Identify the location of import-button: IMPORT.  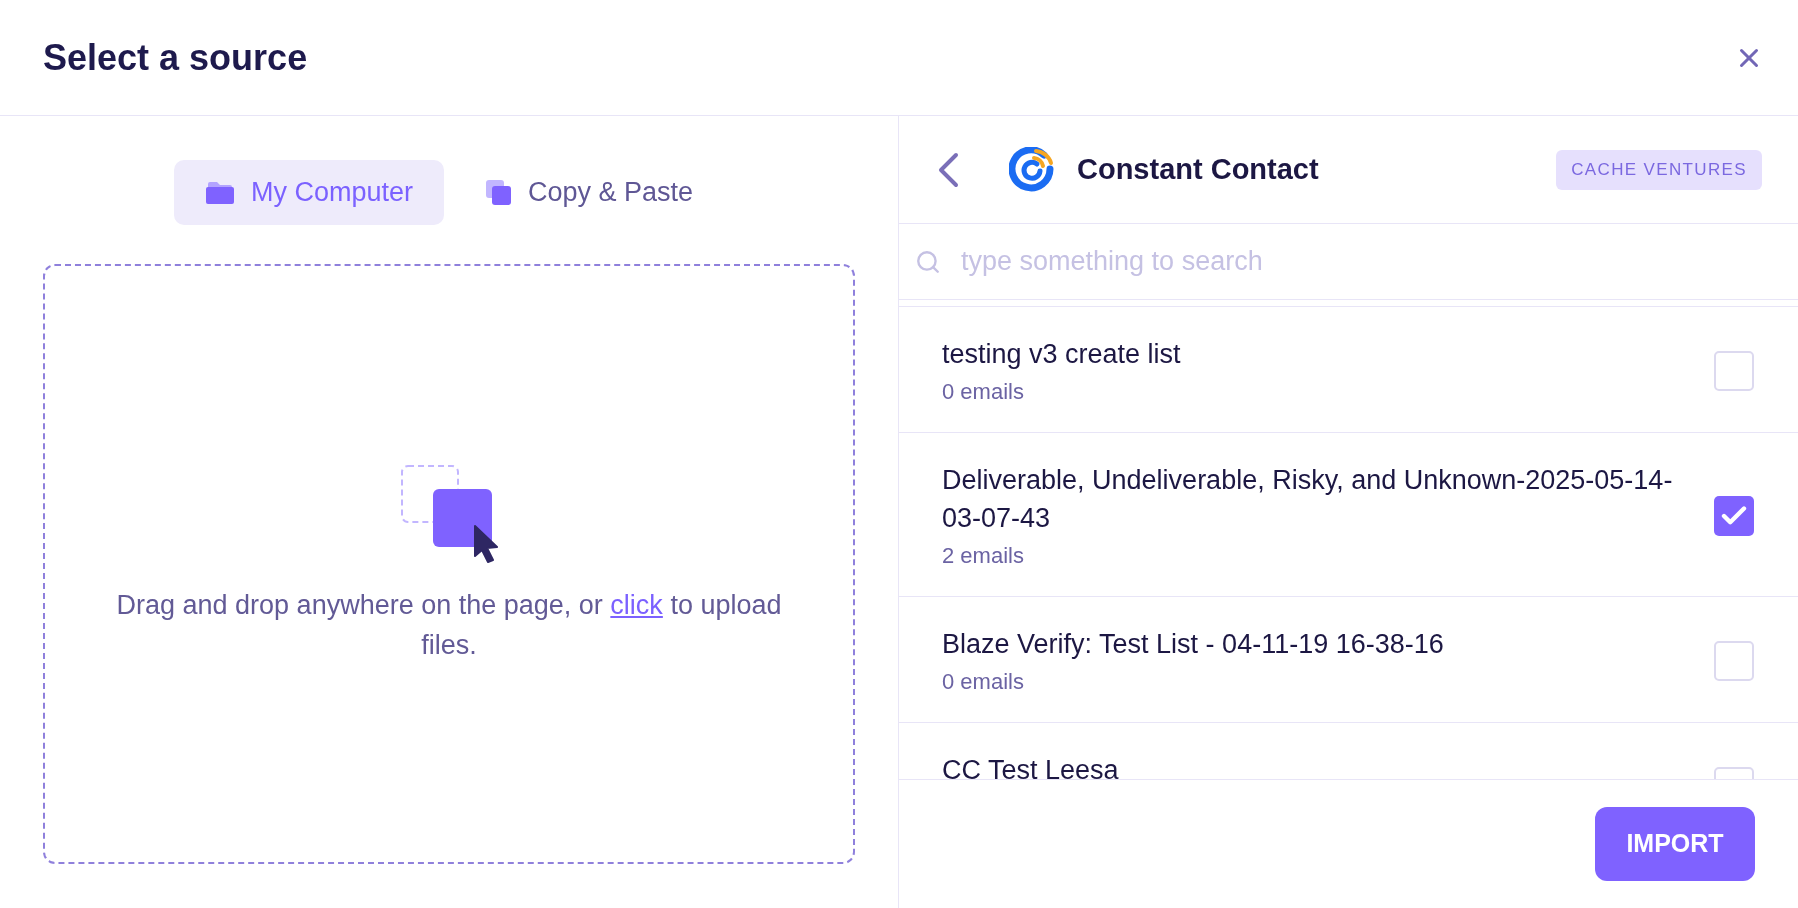
(1675, 844).